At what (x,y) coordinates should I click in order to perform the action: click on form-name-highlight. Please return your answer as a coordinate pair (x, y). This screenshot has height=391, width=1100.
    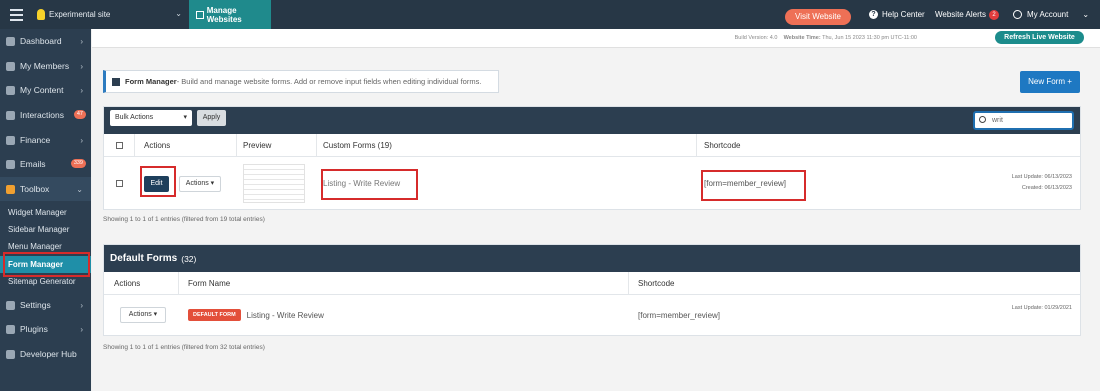
    Looking at the image, I should click on (369, 184).